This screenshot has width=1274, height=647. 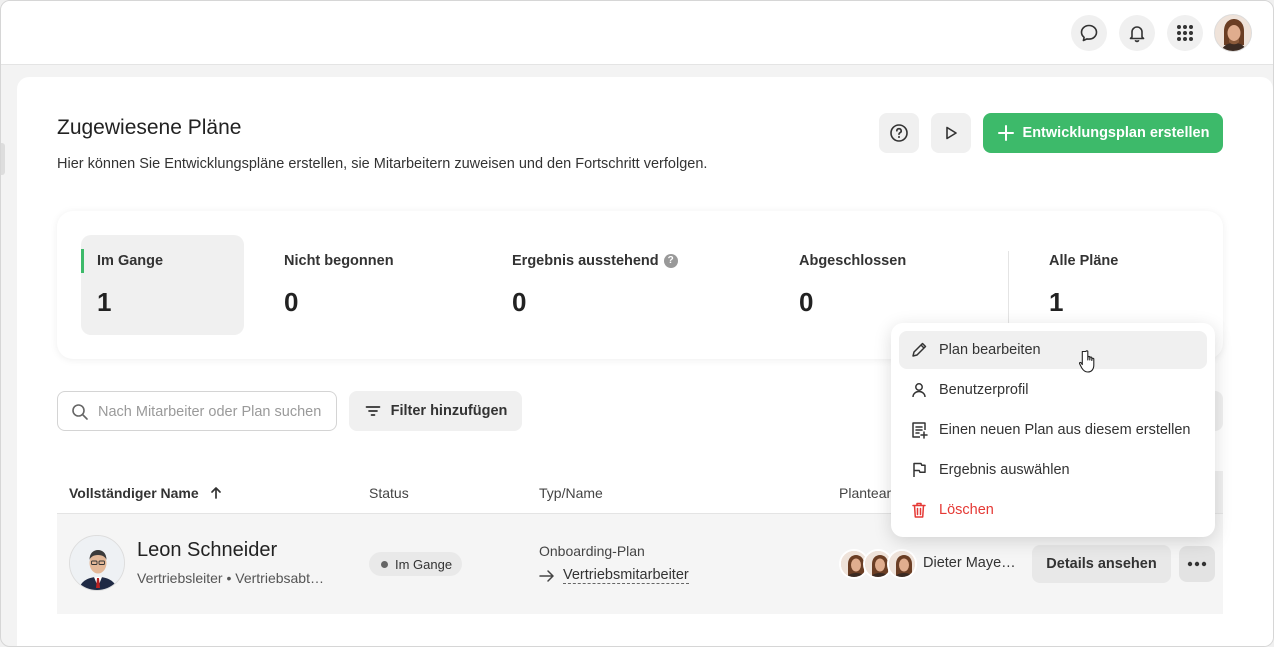 I want to click on stat-result-pending: Ergebnis ausstehend? 0, so click(x=617, y=285).